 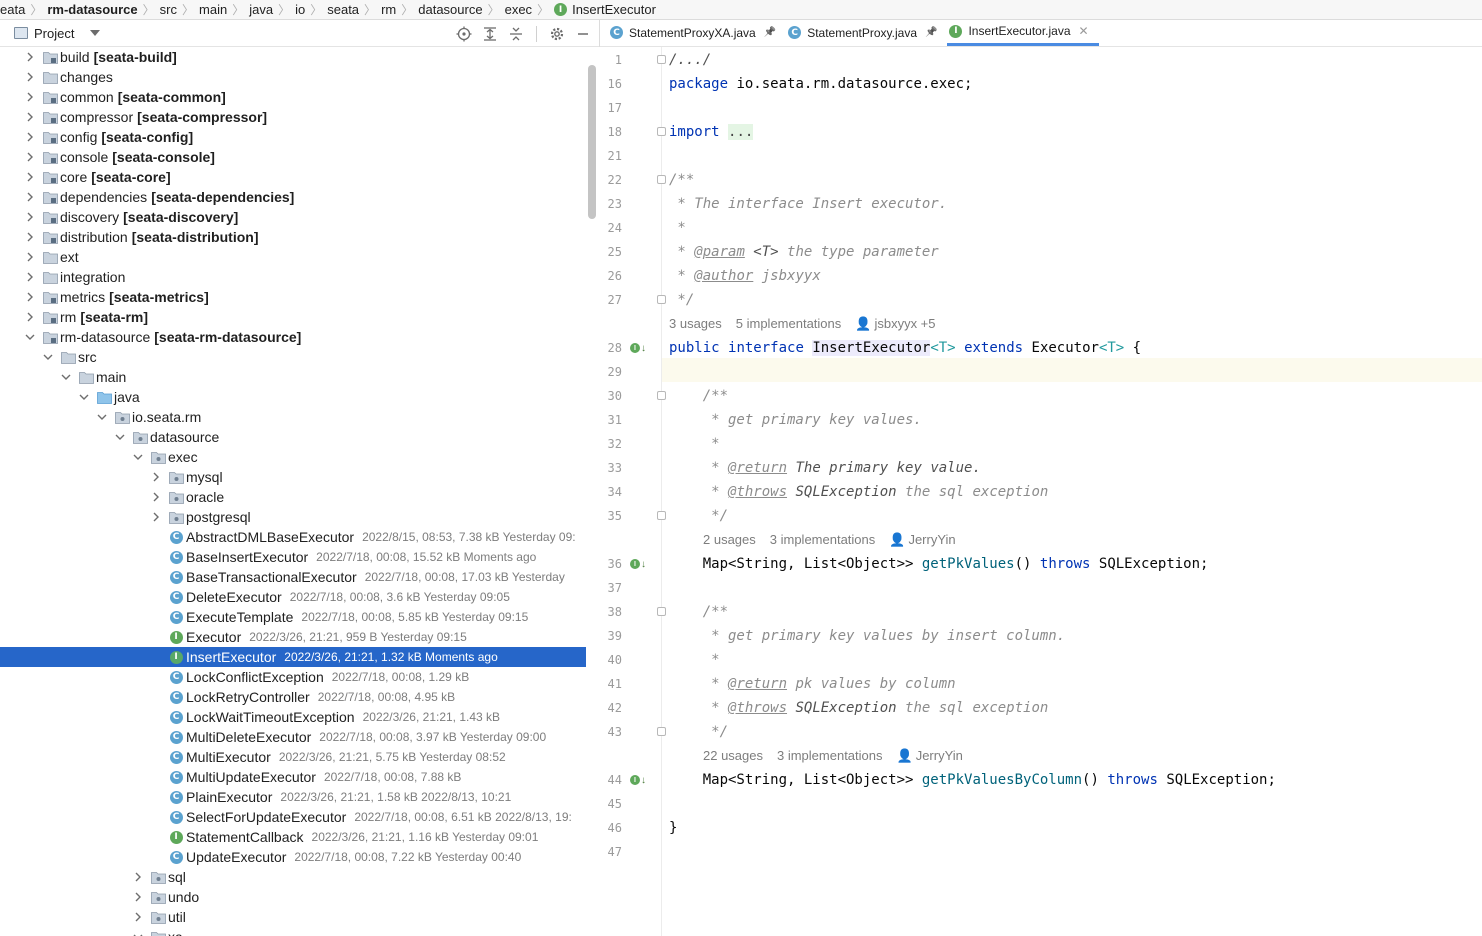 What do you see at coordinates (293, 297) in the screenshot?
I see `tree-item: metrics [seata-metrics]` at bounding box center [293, 297].